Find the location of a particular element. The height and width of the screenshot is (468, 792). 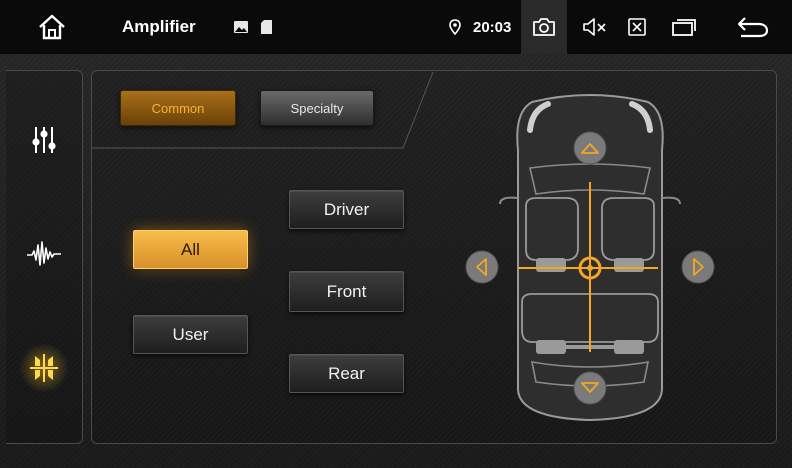

position-all-button: All is located at coordinates (190, 249).